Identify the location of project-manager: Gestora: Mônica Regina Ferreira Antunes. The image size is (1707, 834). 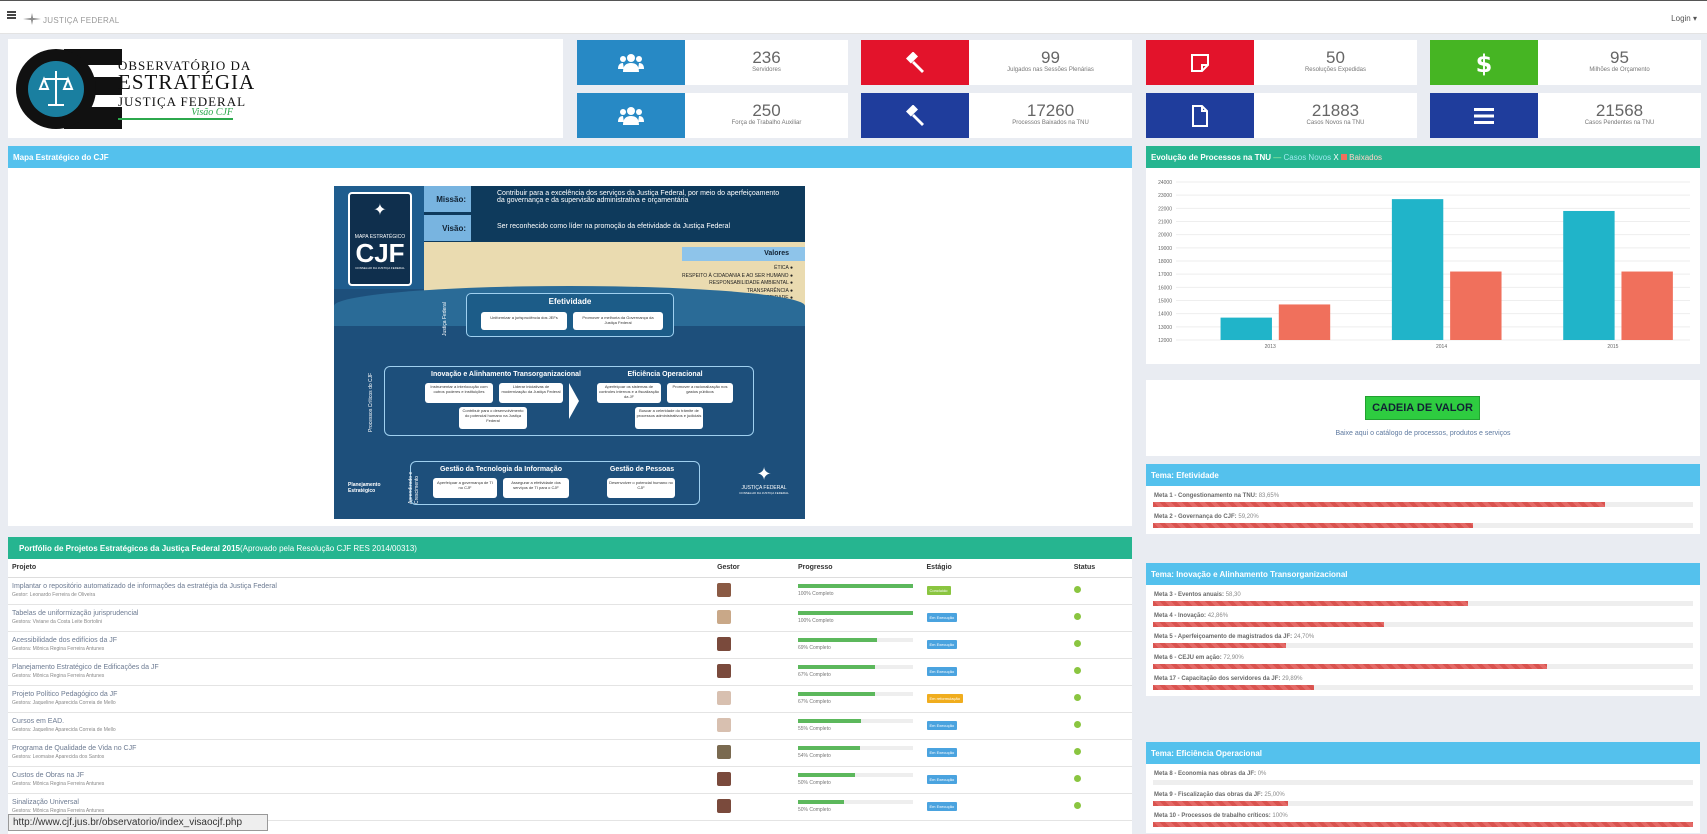
(58, 676).